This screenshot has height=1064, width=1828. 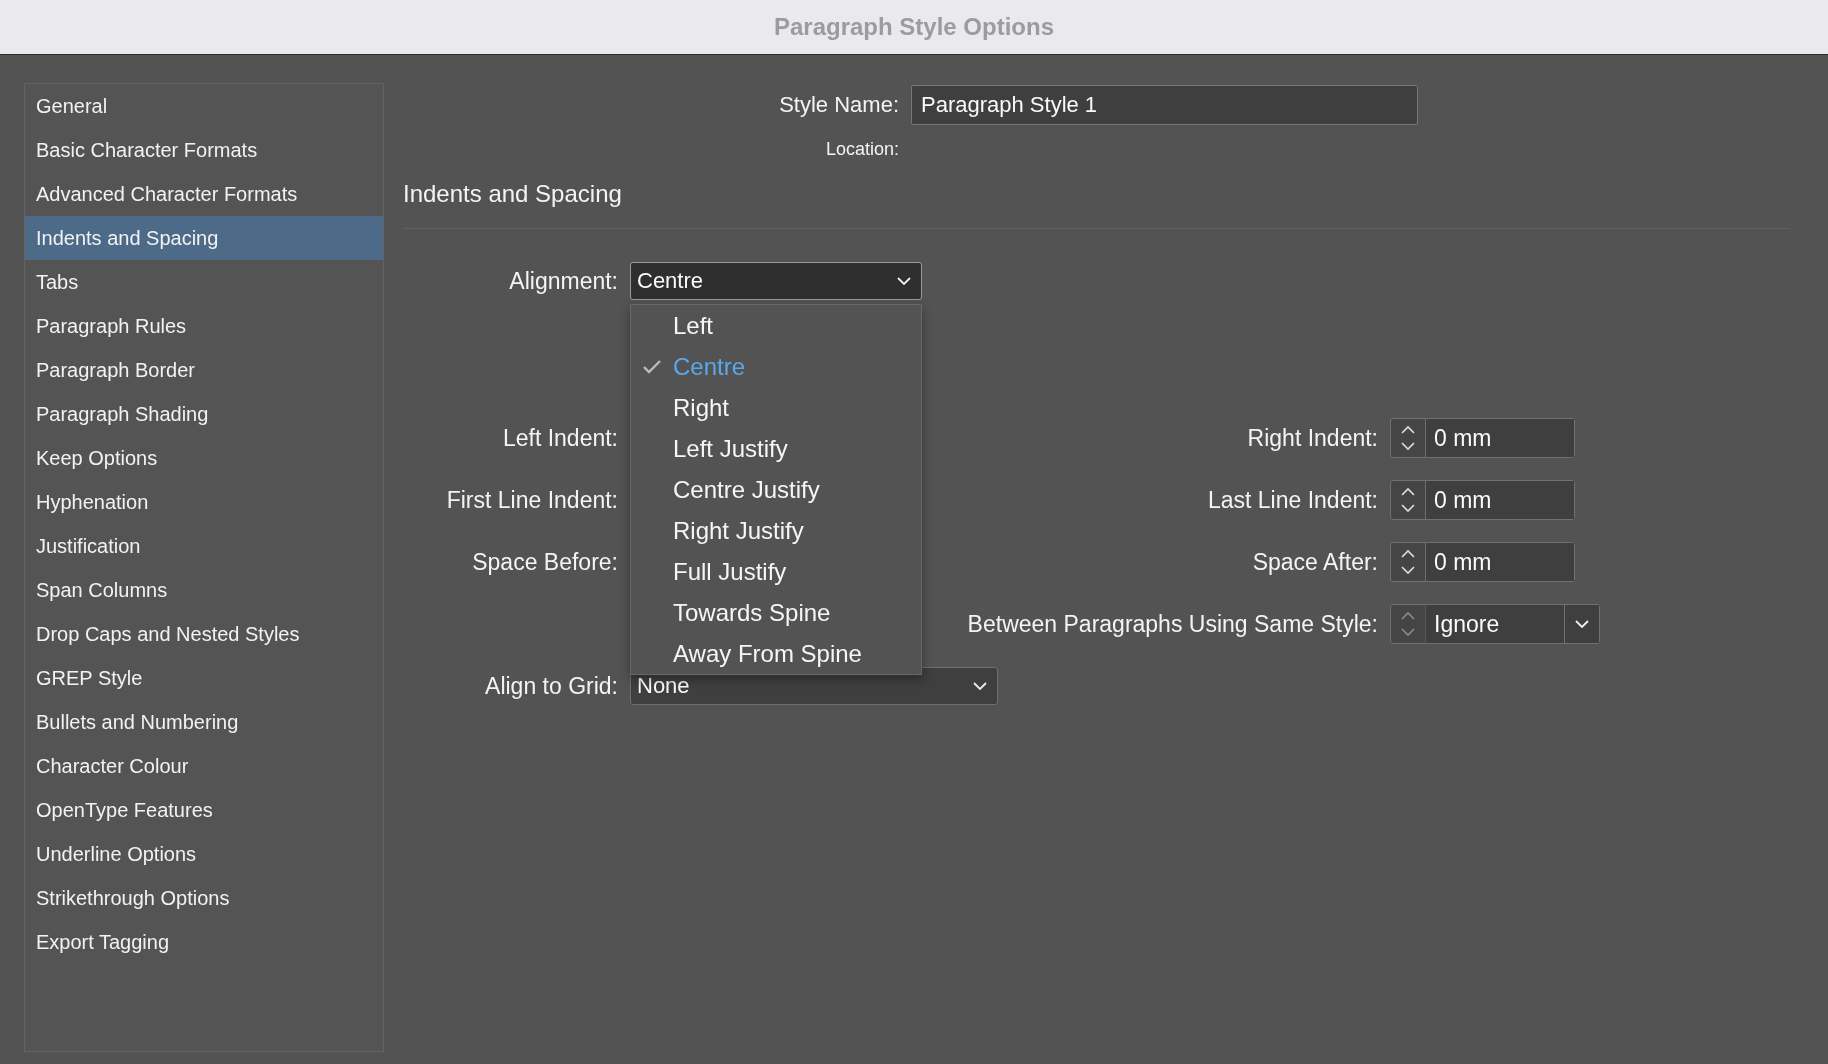 I want to click on sidebar-item: General, so click(x=204, y=106).